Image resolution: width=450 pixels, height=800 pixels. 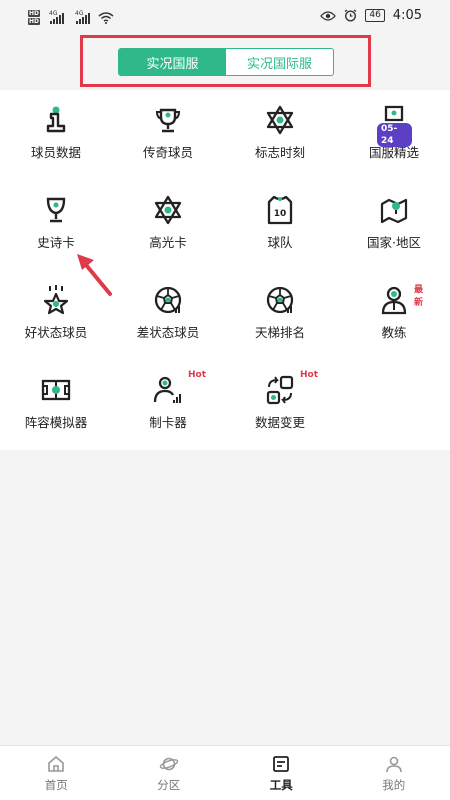 What do you see at coordinates (168, 422) in the screenshot?
I see `tool-label: 制卡器` at bounding box center [168, 422].